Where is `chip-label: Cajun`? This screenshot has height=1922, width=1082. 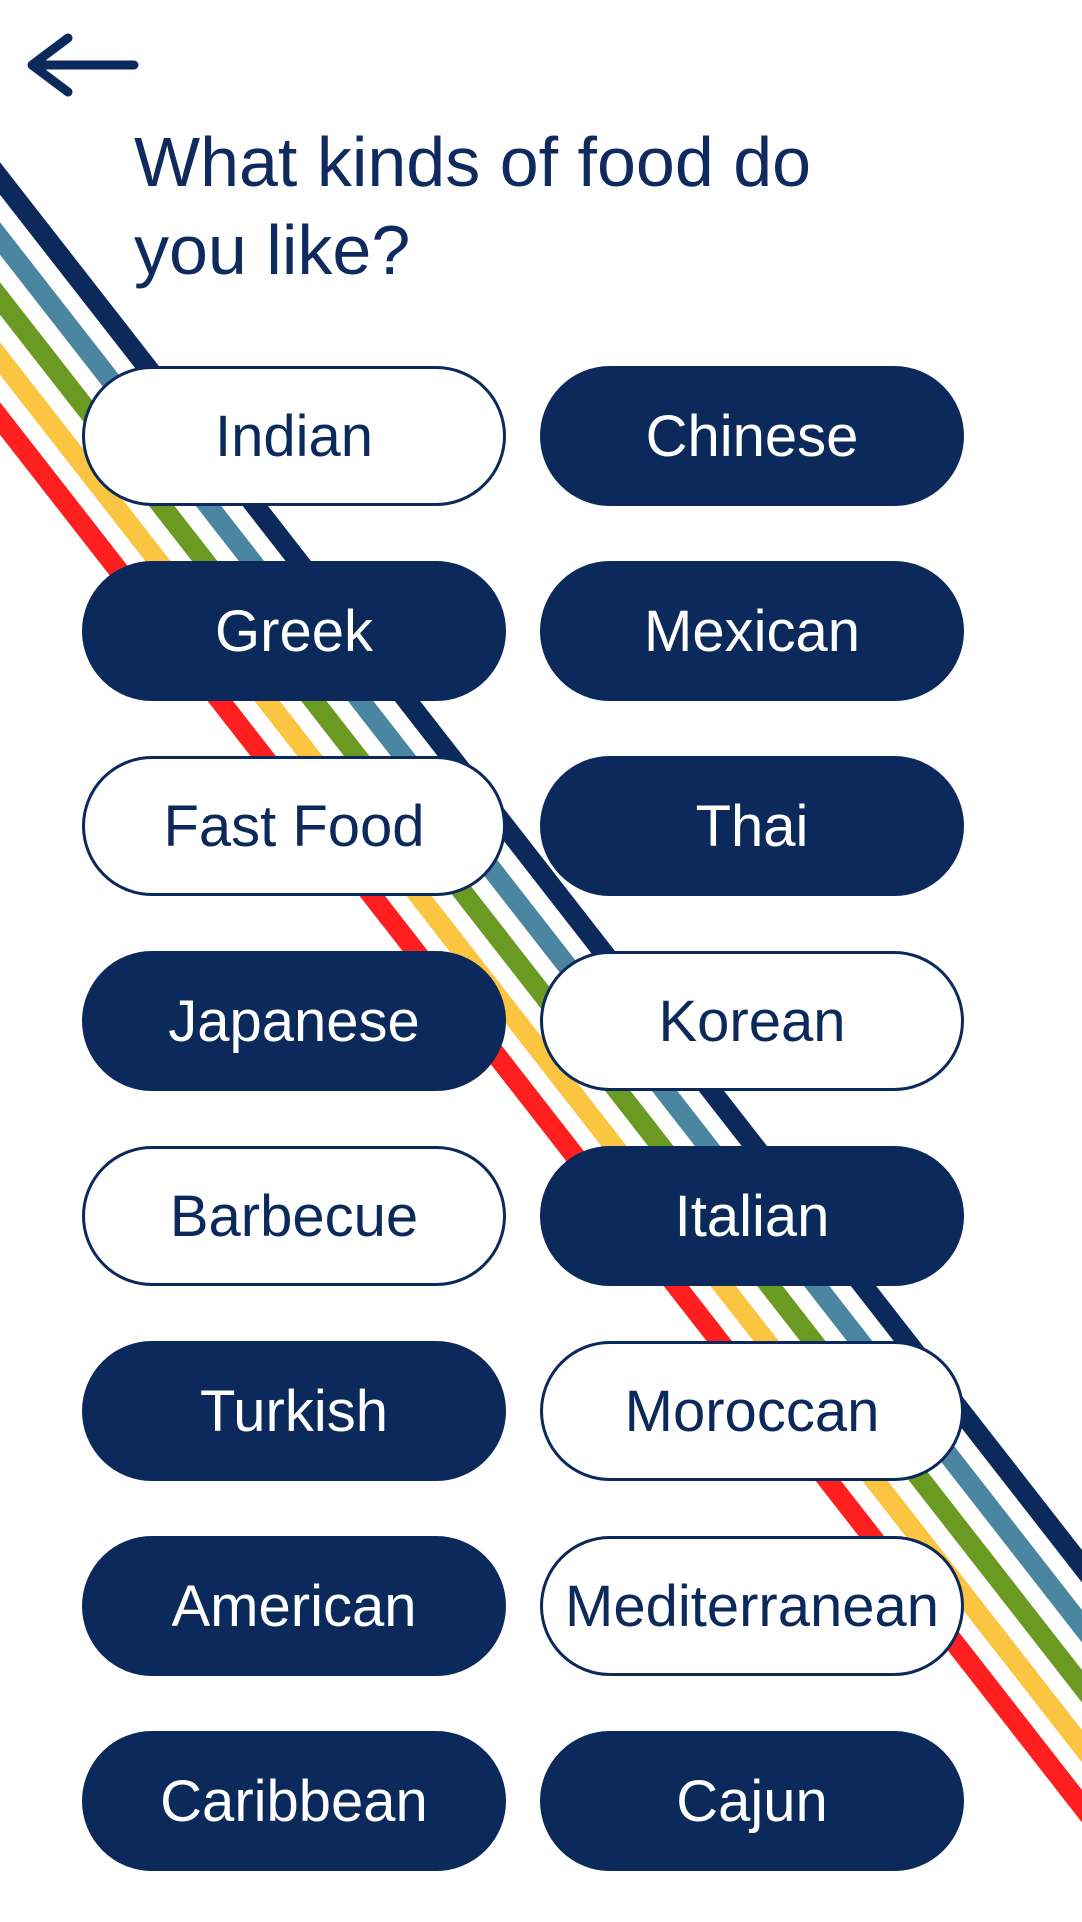 chip-label: Cajun is located at coordinates (752, 1801).